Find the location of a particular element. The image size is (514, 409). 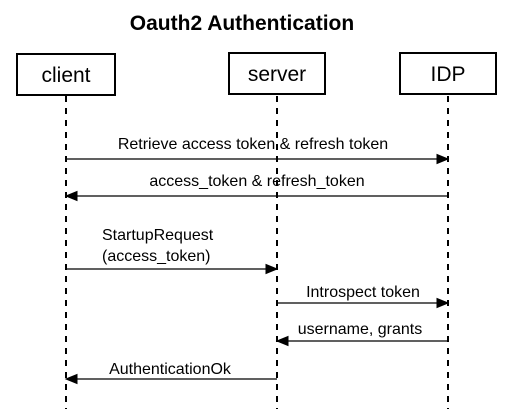

message-startup-request: StartupRequest (access_token) is located at coordinates (172, 251).